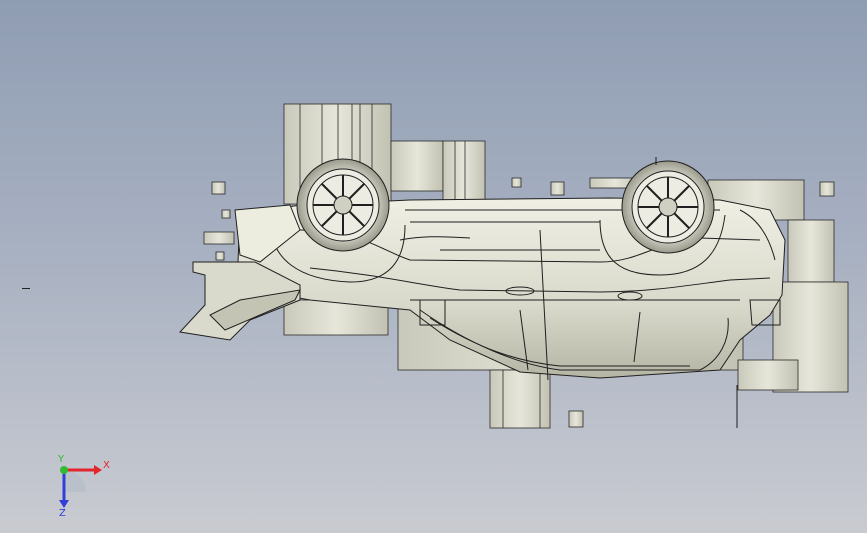 The width and height of the screenshot is (867, 533). What do you see at coordinates (106, 465) in the screenshot?
I see `x-axis-label: X` at bounding box center [106, 465].